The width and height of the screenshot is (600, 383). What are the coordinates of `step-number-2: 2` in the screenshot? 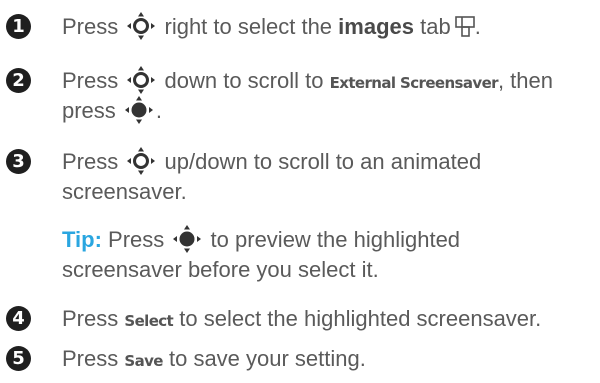 It's located at (18, 80).